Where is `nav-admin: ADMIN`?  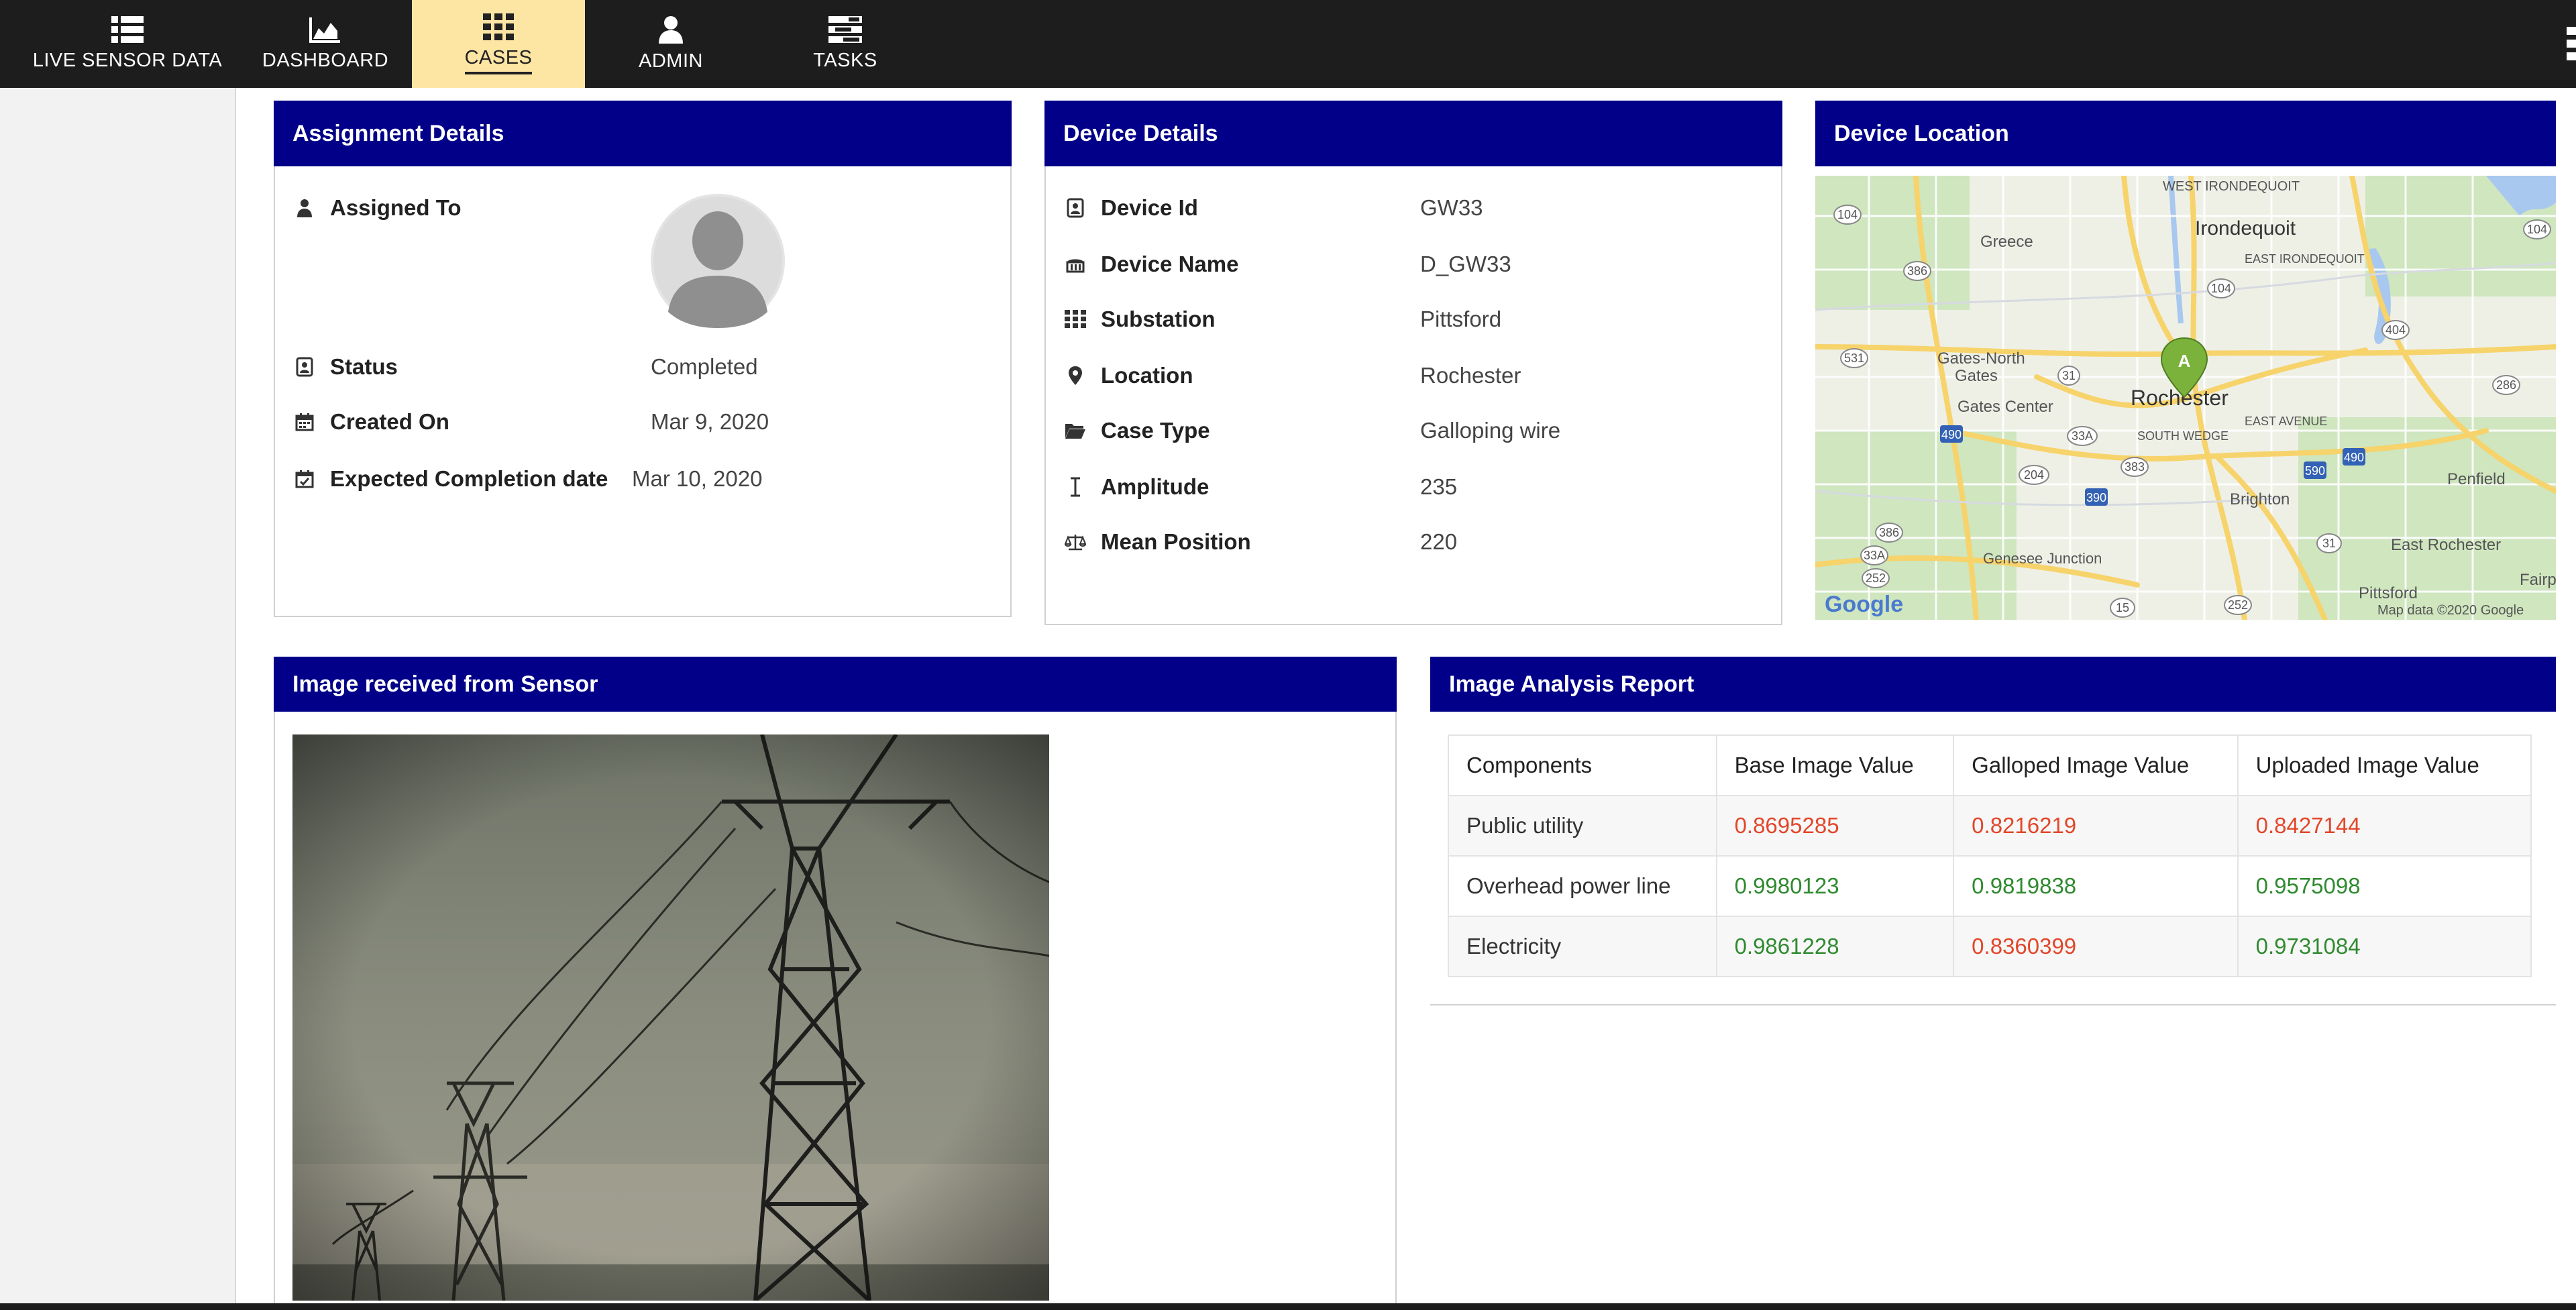
nav-admin: ADMIN is located at coordinates (671, 44).